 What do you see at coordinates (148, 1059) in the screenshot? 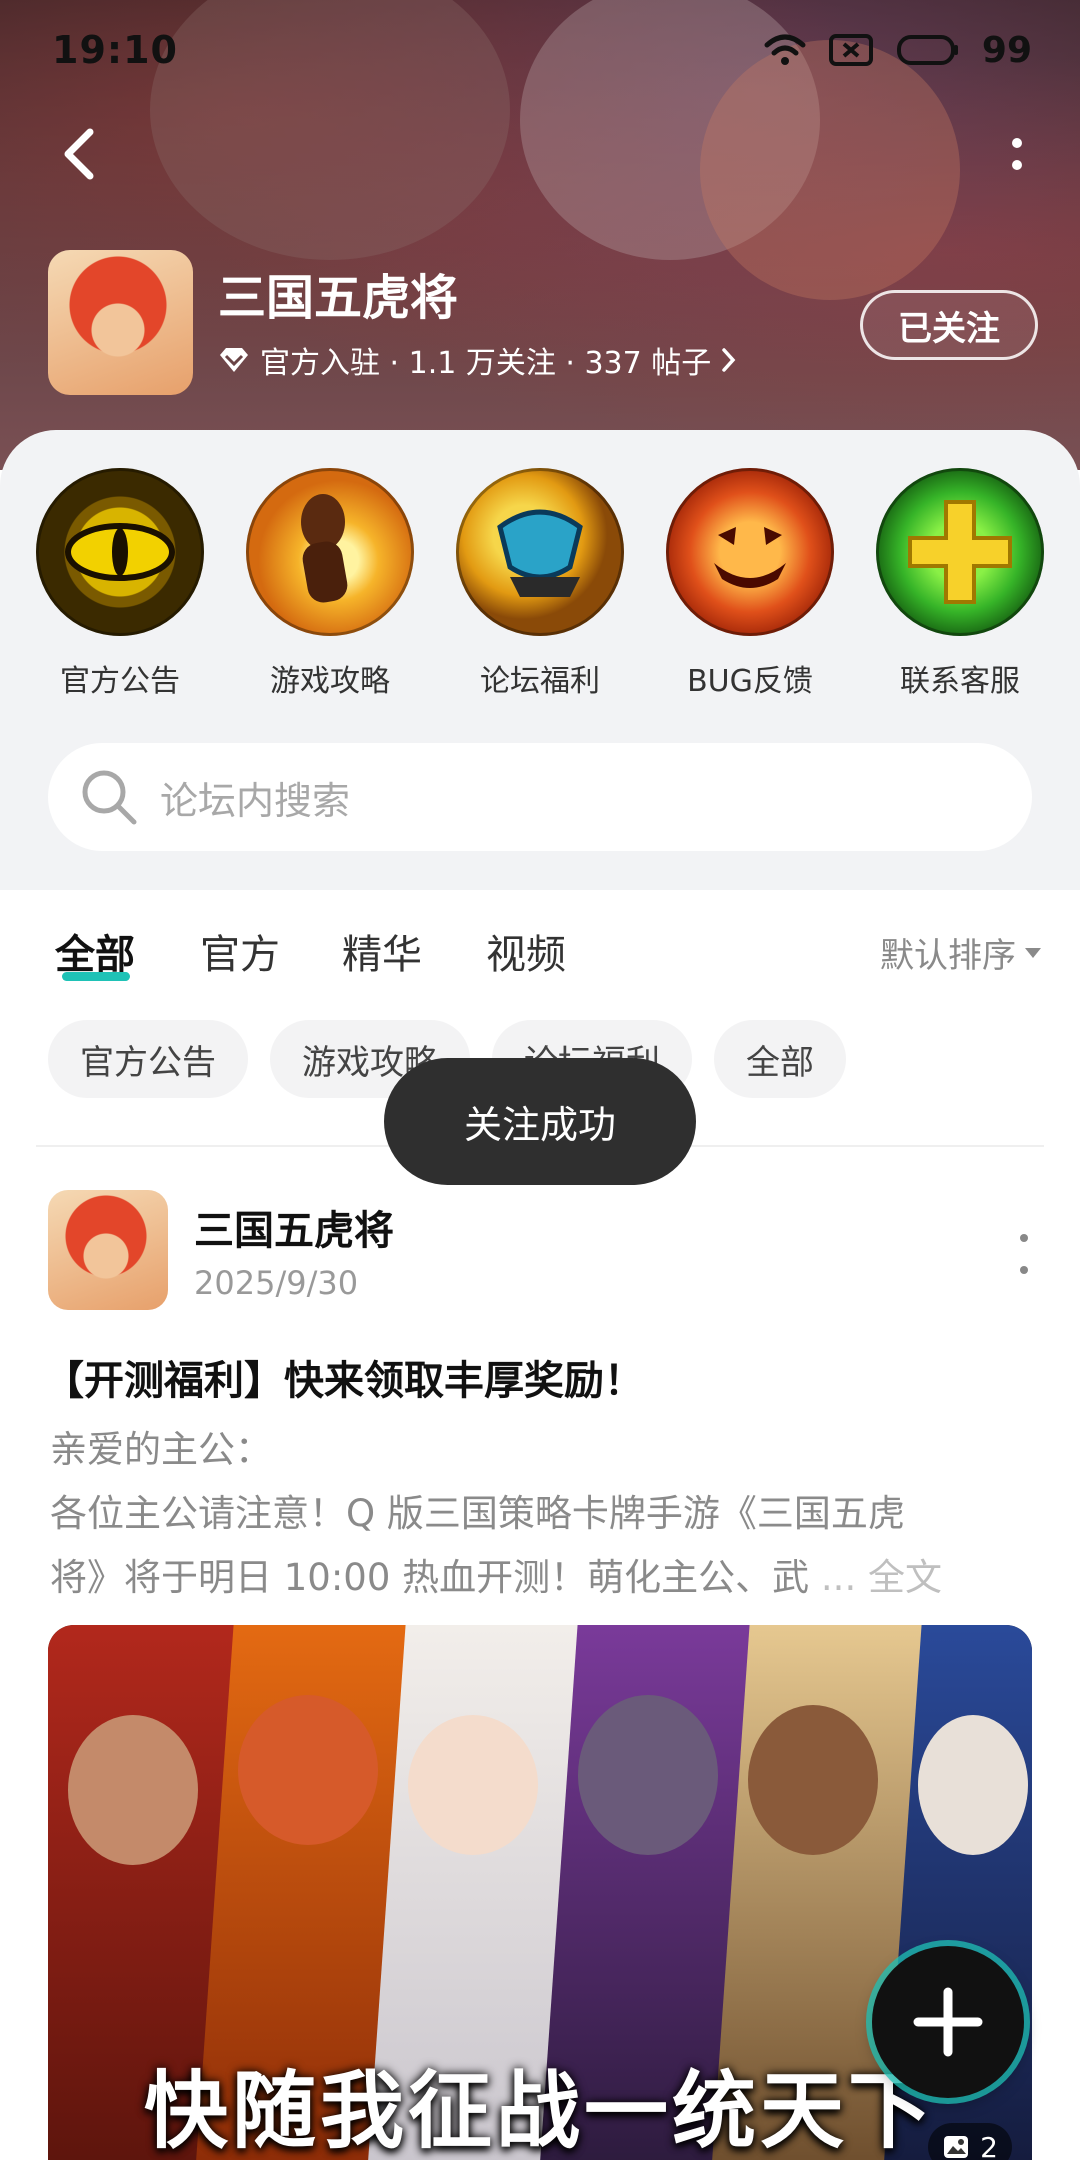
I see `chip-official-notice: 官方公告` at bounding box center [148, 1059].